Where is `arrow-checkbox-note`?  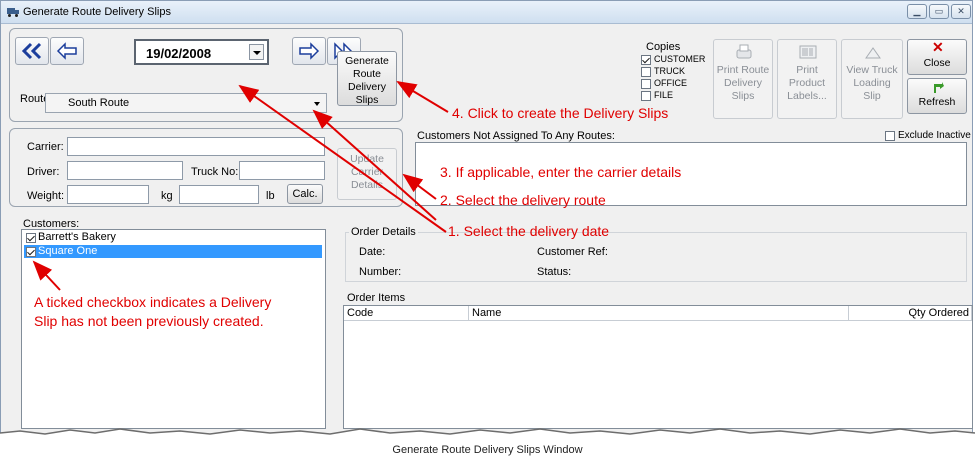 arrow-checkbox-note is located at coordinates (46, 275).